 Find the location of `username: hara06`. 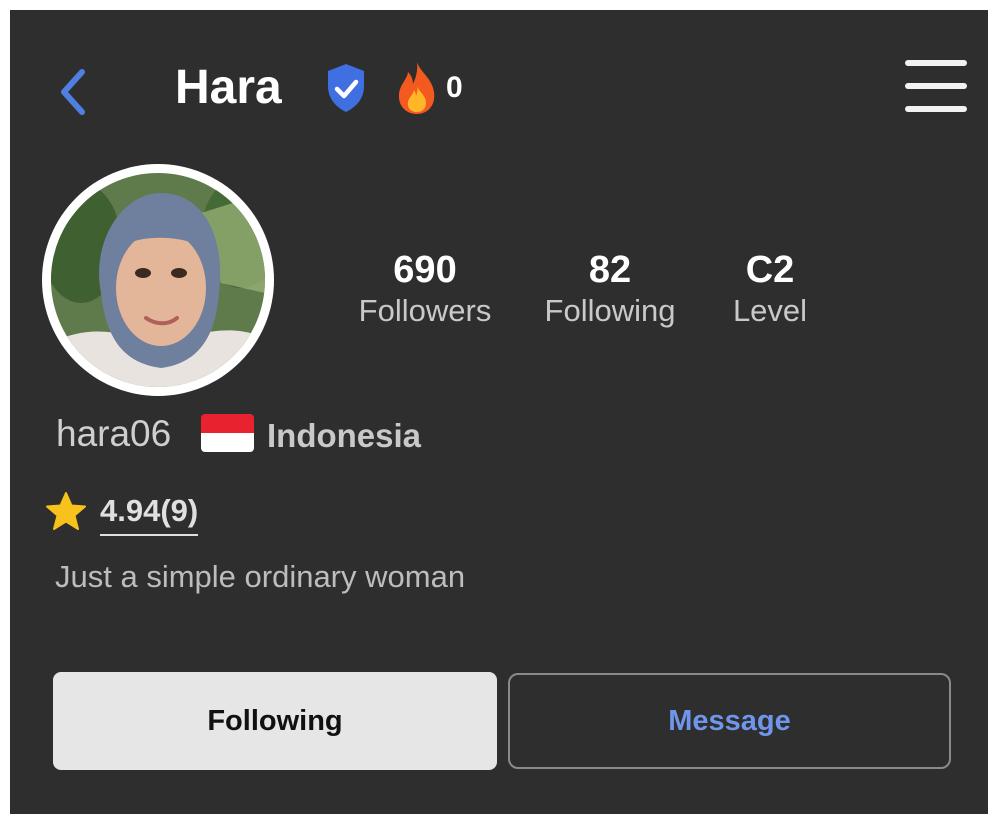

username: hara06 is located at coordinates (114, 433).